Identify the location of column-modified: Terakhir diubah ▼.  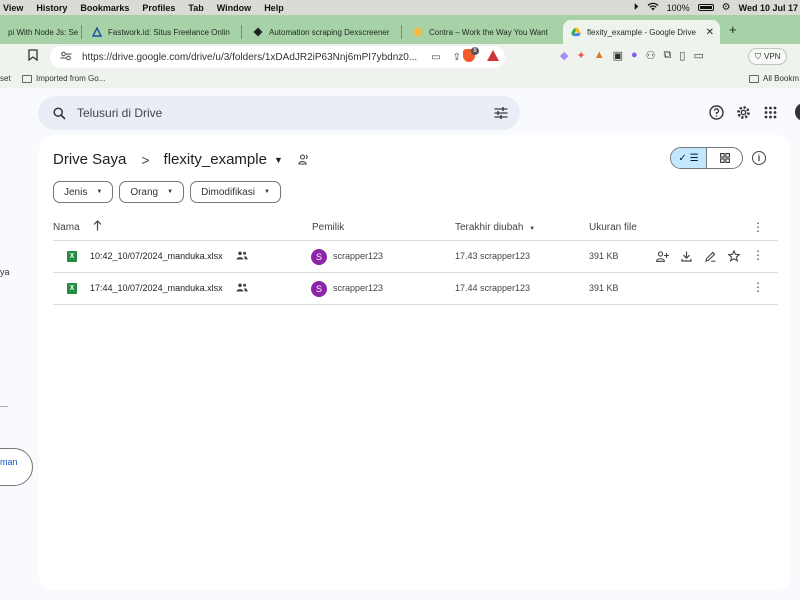
(495, 227).